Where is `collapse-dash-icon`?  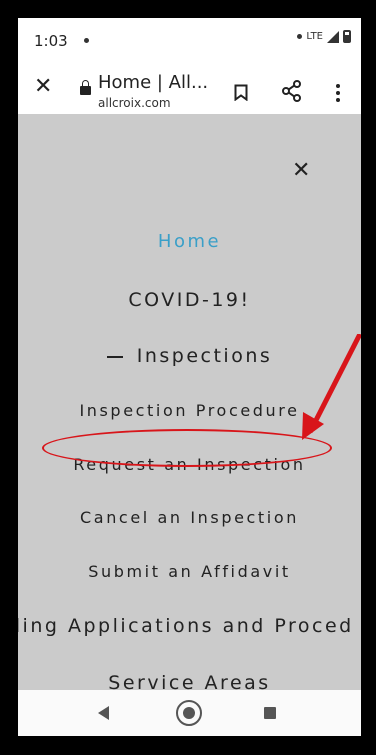 collapse-dash-icon is located at coordinates (114, 356).